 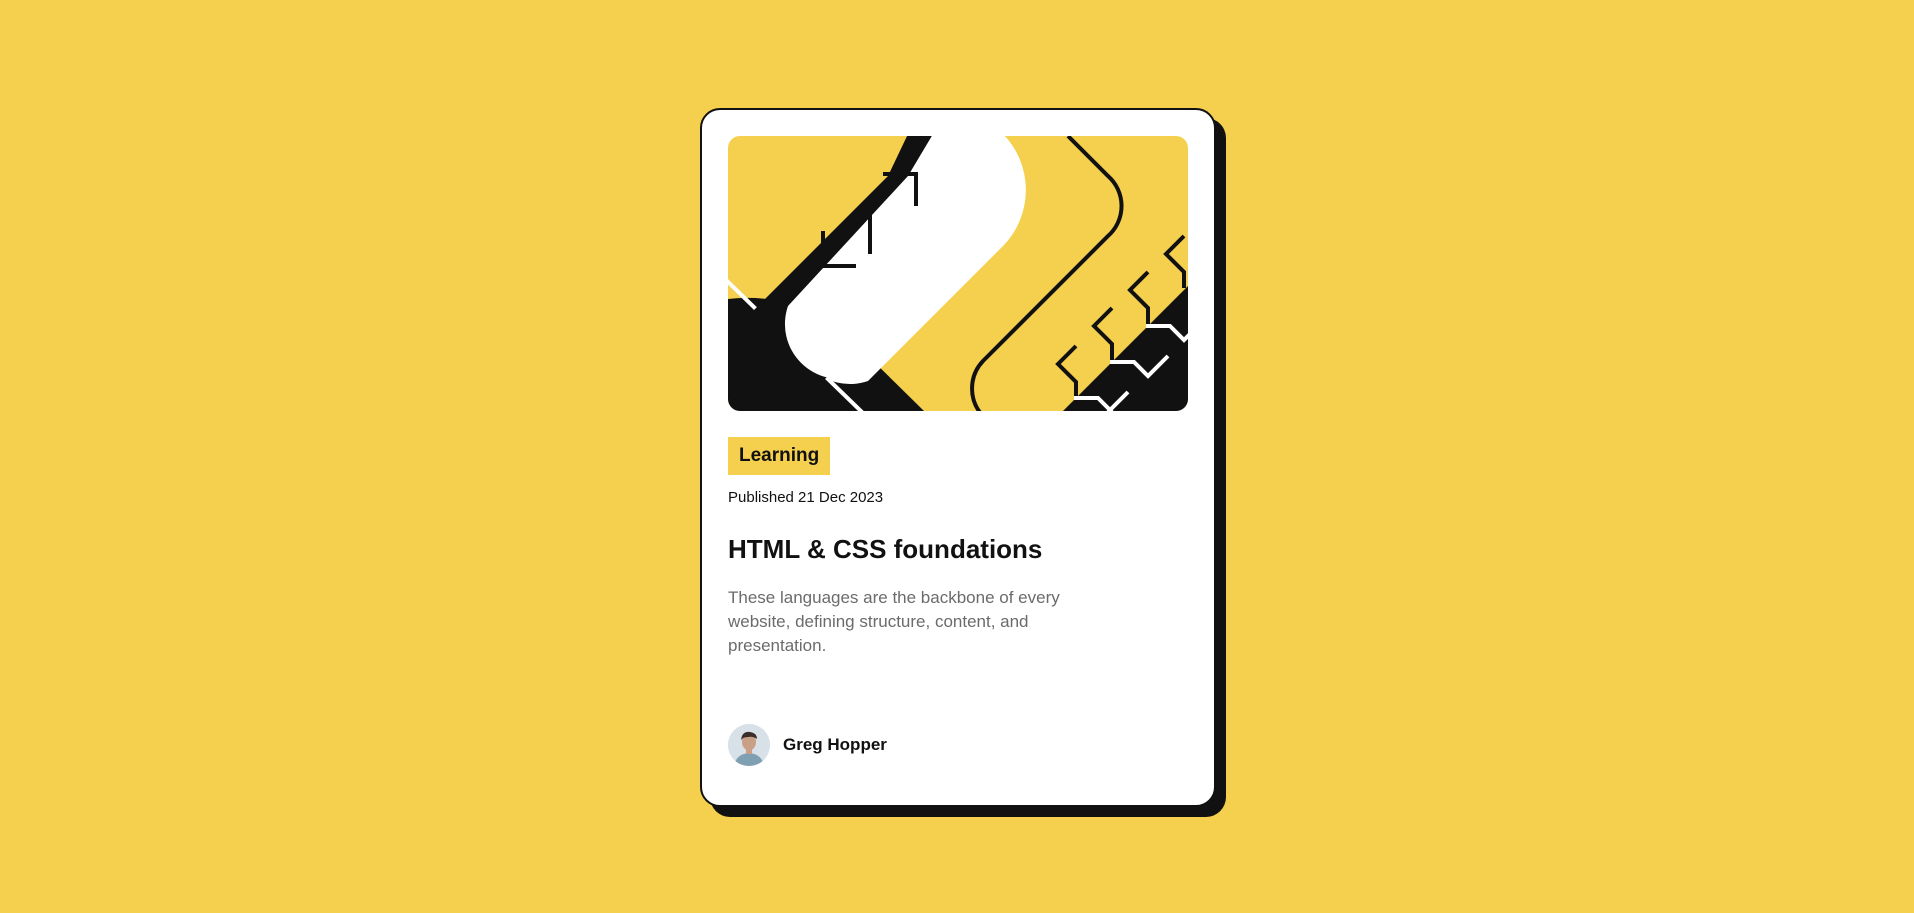 What do you see at coordinates (958, 549) in the screenshot?
I see `card-title: HTML & CSS foundations` at bounding box center [958, 549].